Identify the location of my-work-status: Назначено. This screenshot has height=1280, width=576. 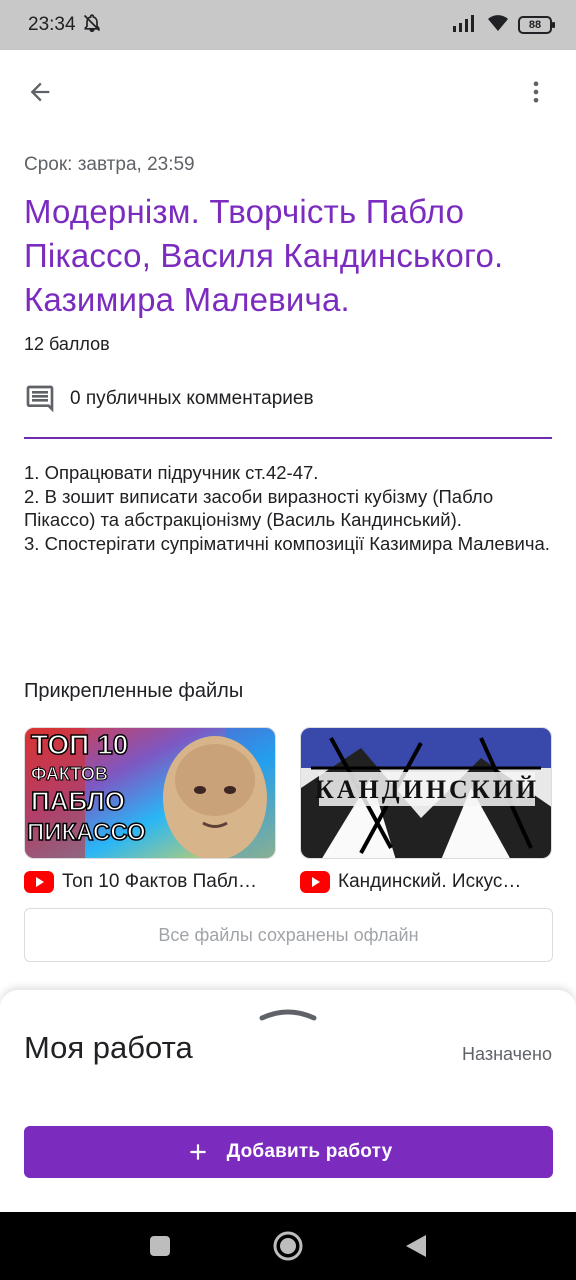
(507, 1054).